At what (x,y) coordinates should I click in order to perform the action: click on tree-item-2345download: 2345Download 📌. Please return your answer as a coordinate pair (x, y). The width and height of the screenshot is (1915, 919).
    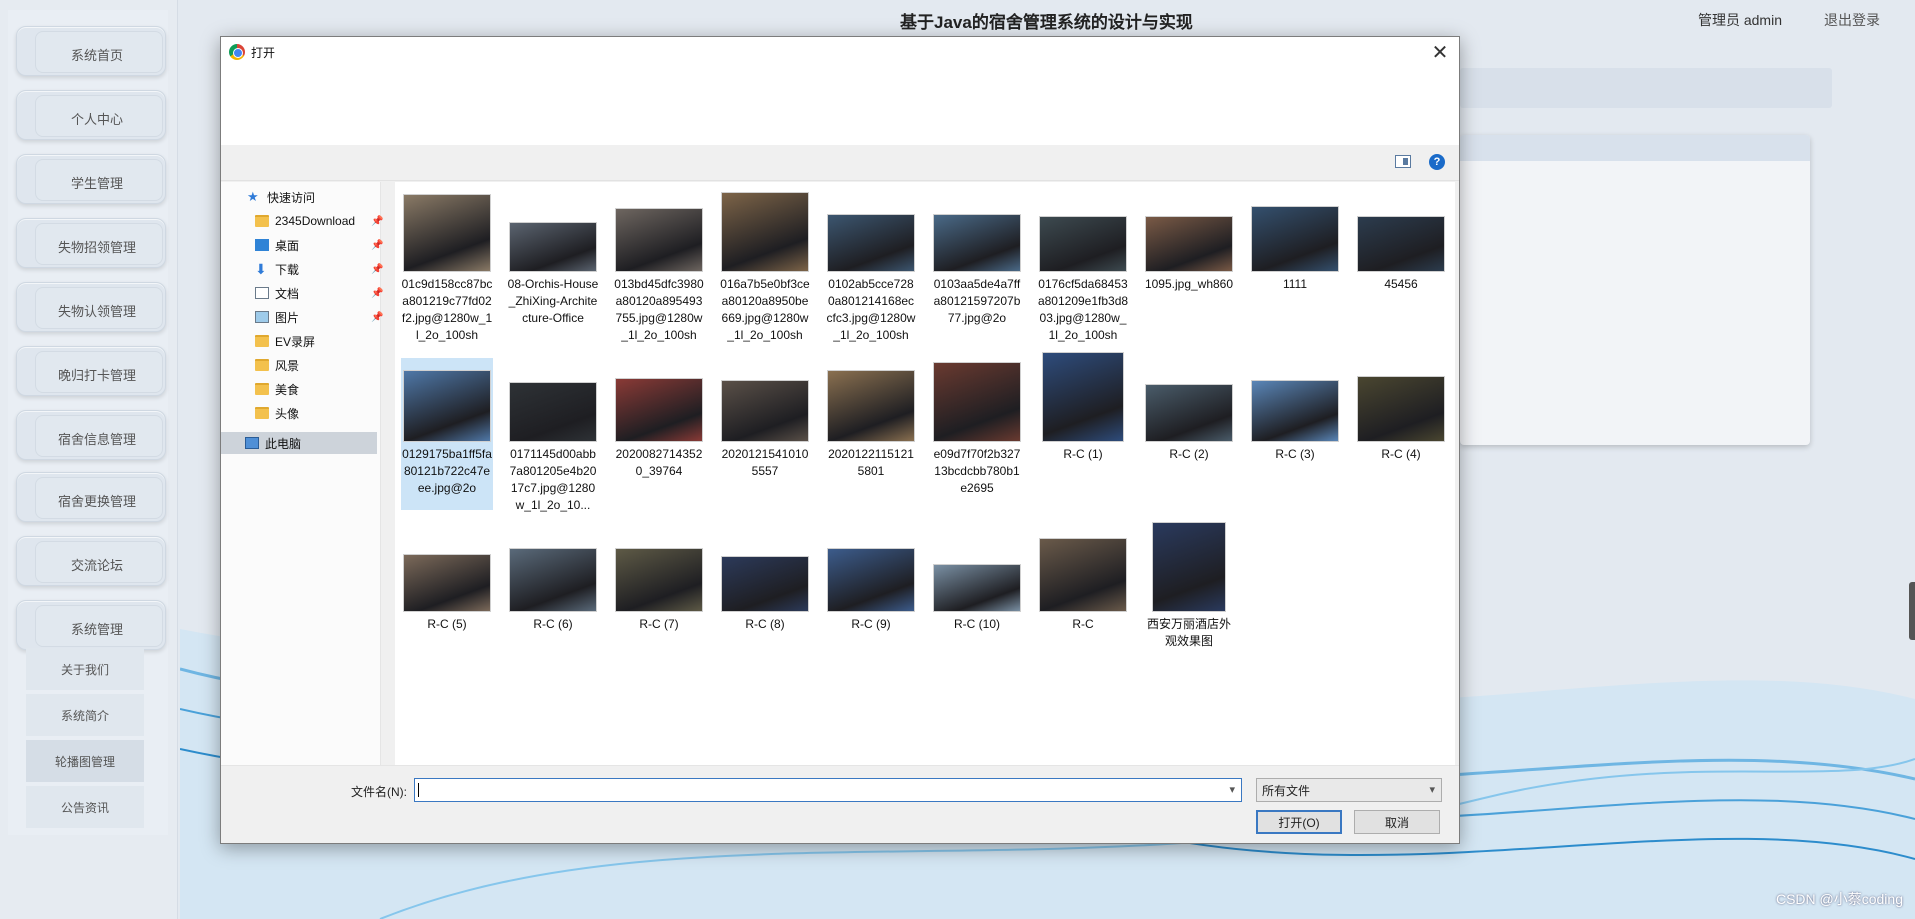
    Looking at the image, I should click on (325, 221).